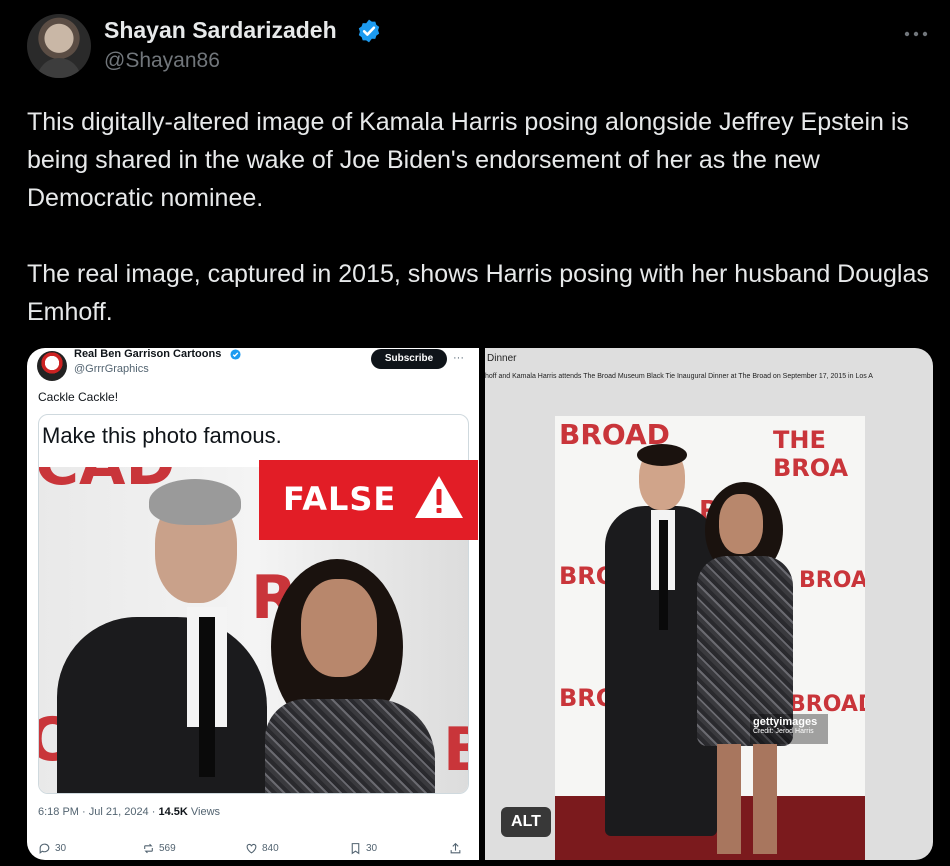  What do you see at coordinates (251, 848) in the screenshot?
I see `heart-icon` at bounding box center [251, 848].